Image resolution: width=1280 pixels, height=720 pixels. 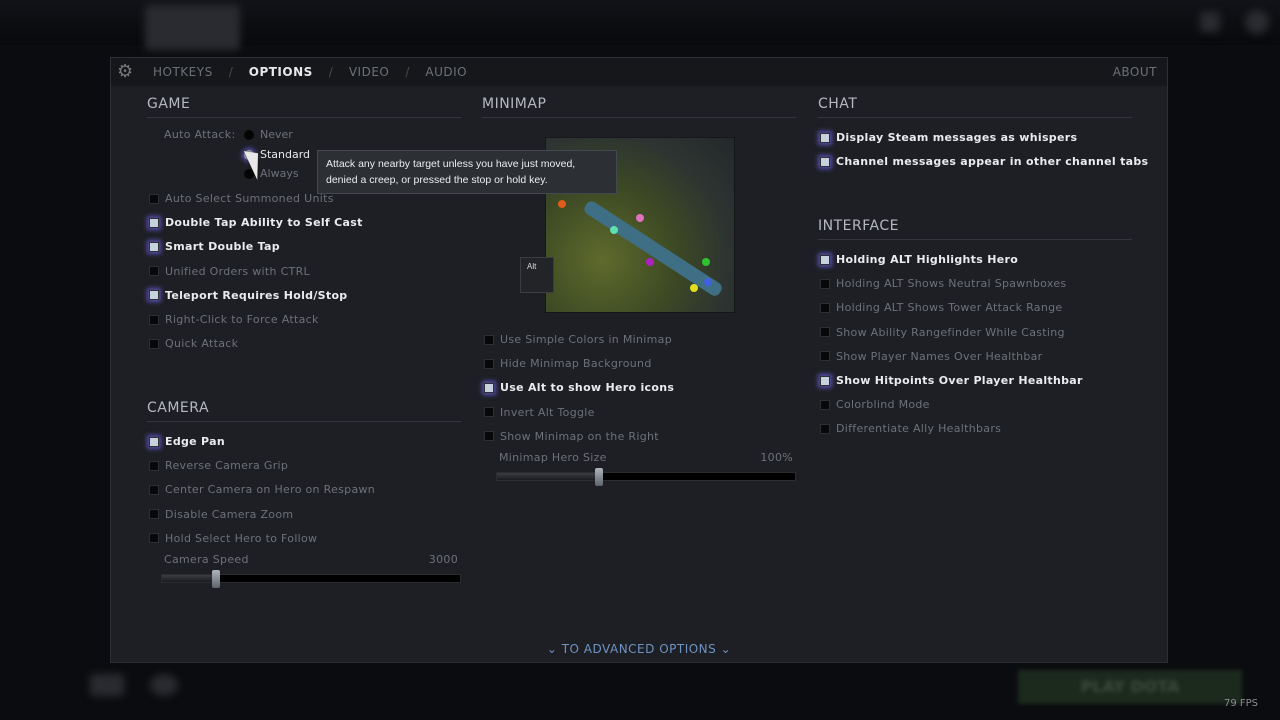 I want to click on checkbox-label: Hold Select Hero to Follow, so click(x=241, y=538).